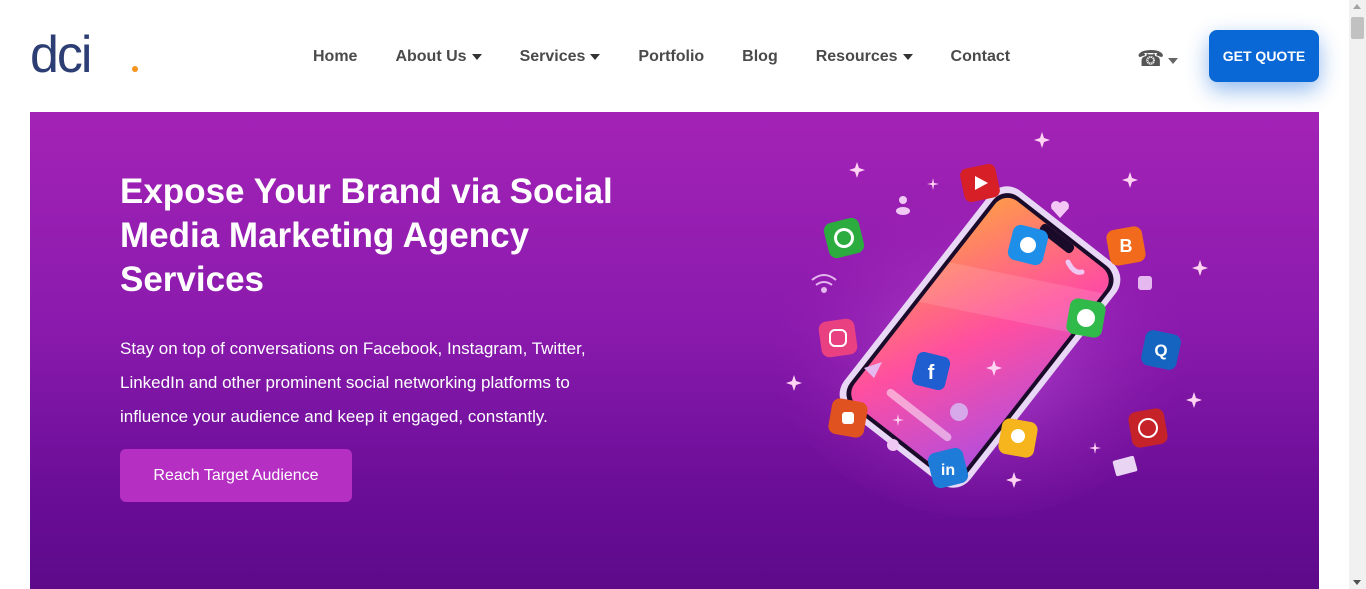 Image resolution: width=1366 pixels, height=589 pixels. What do you see at coordinates (1145, 283) in the screenshot?
I see `thumb-small-icon` at bounding box center [1145, 283].